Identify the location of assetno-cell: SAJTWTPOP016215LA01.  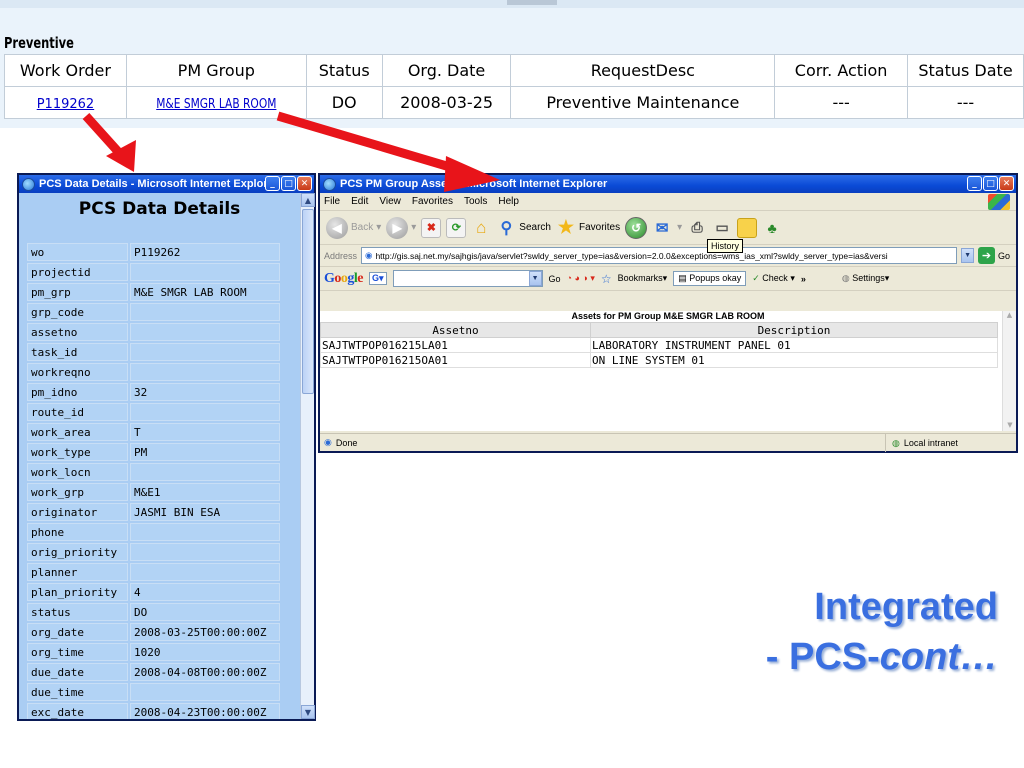
(455, 345).